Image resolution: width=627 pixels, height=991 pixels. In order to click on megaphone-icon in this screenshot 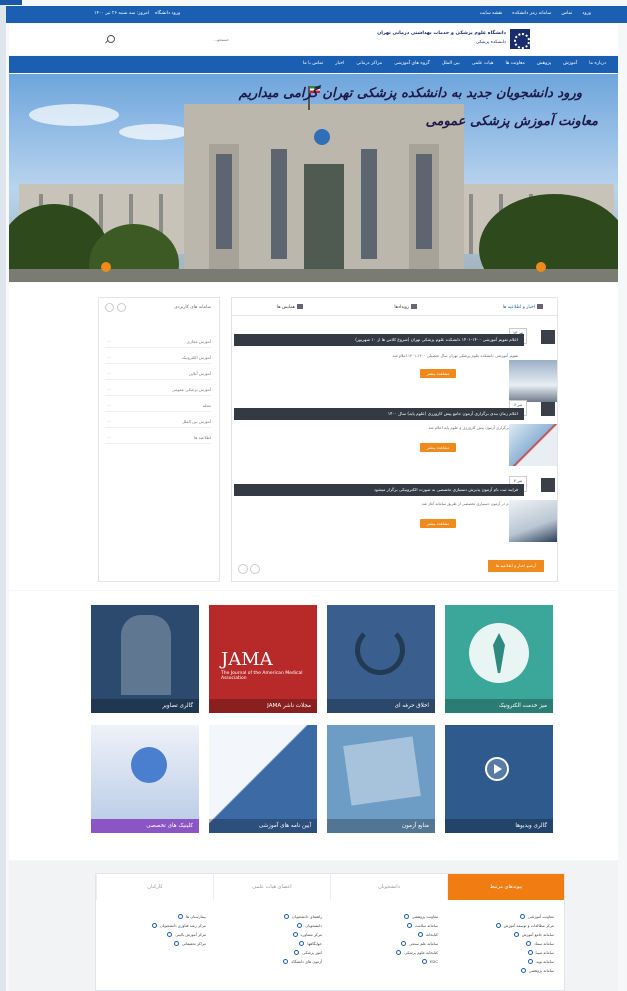, I will do `click(300, 306)`.